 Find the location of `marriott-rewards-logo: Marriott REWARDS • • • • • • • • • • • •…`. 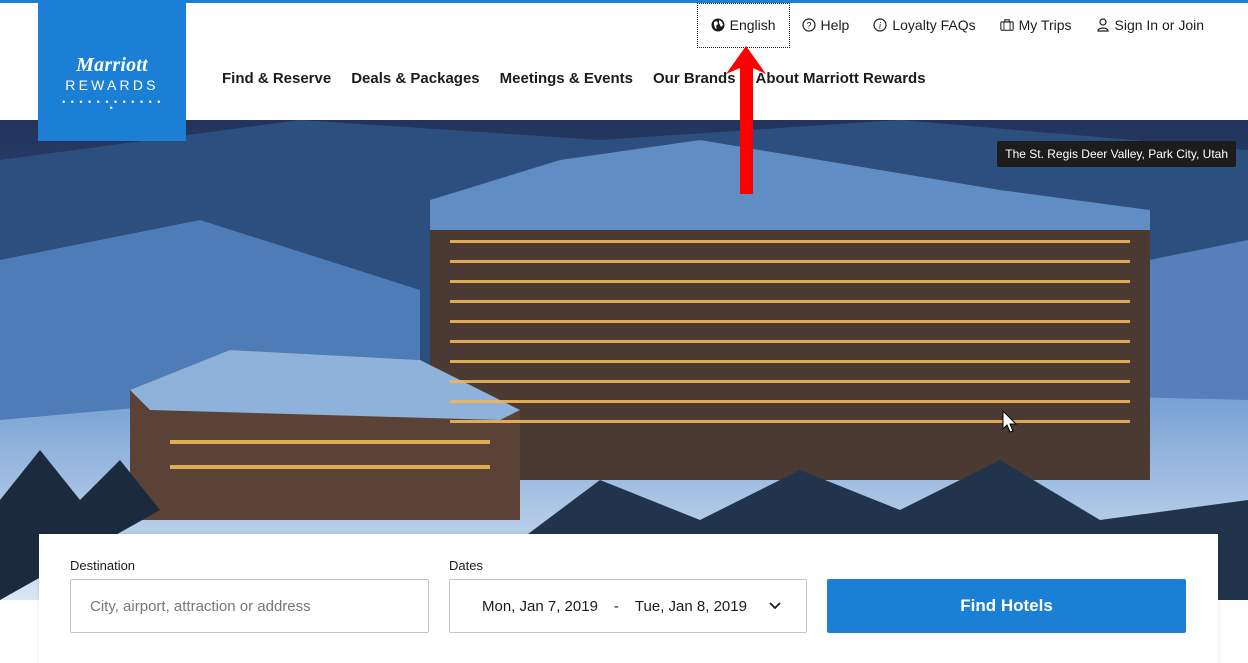

marriott-rewards-logo: Marriott REWARDS • • • • • • • • • • • •… is located at coordinates (112, 70).